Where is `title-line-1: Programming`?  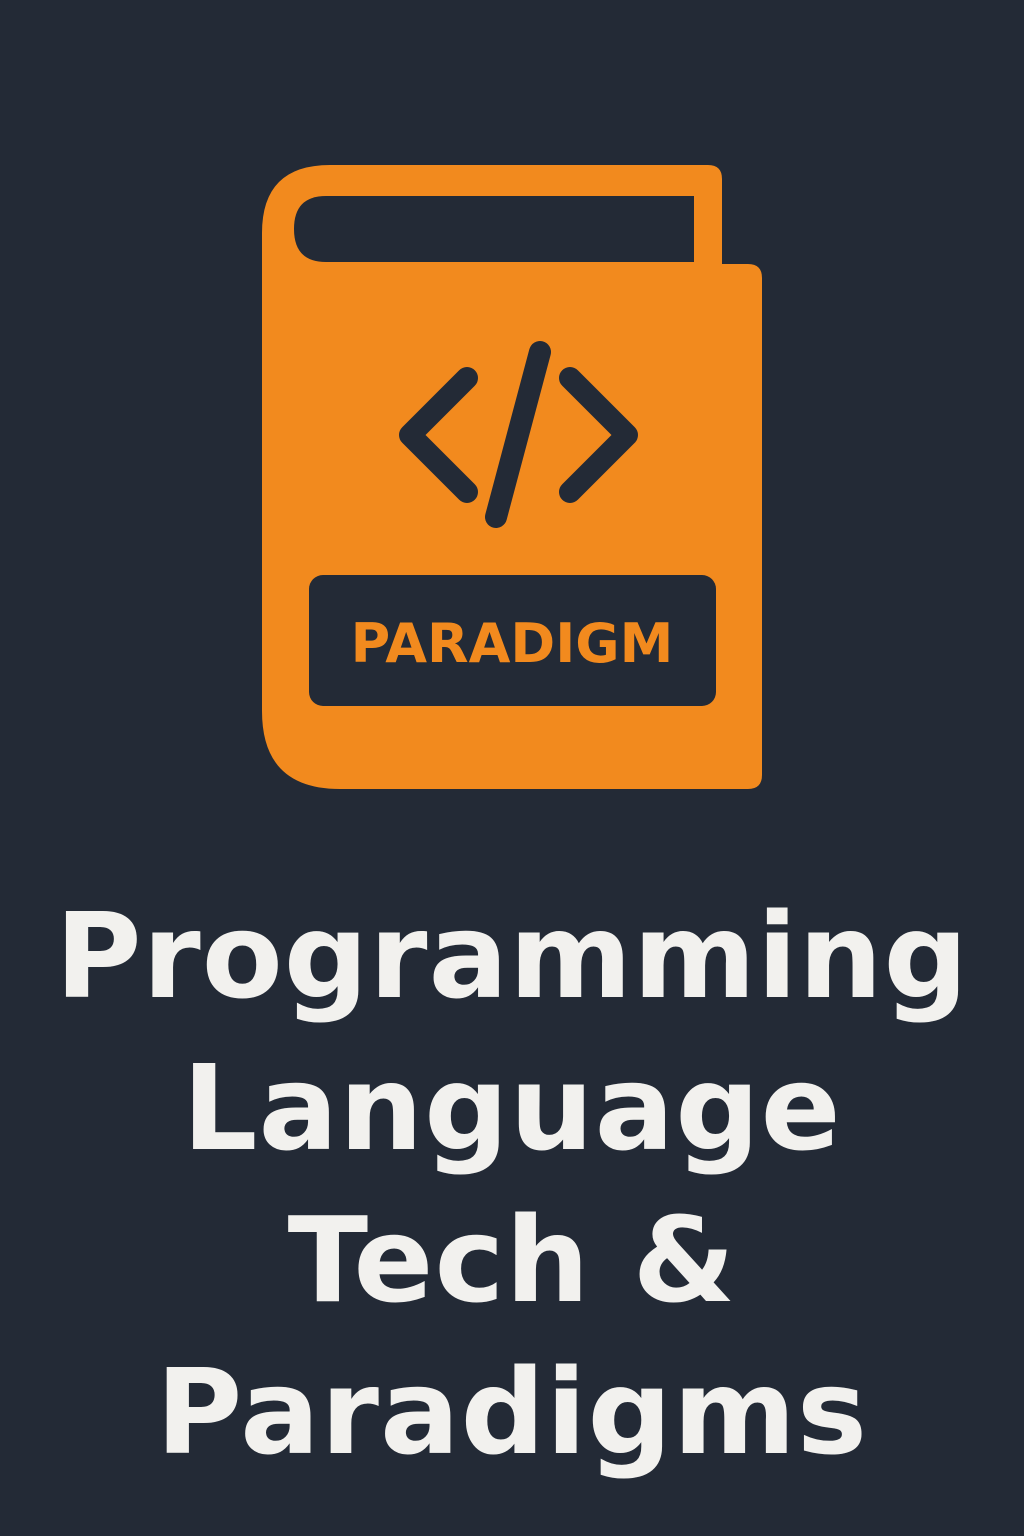 title-line-1: Programming is located at coordinates (512, 956).